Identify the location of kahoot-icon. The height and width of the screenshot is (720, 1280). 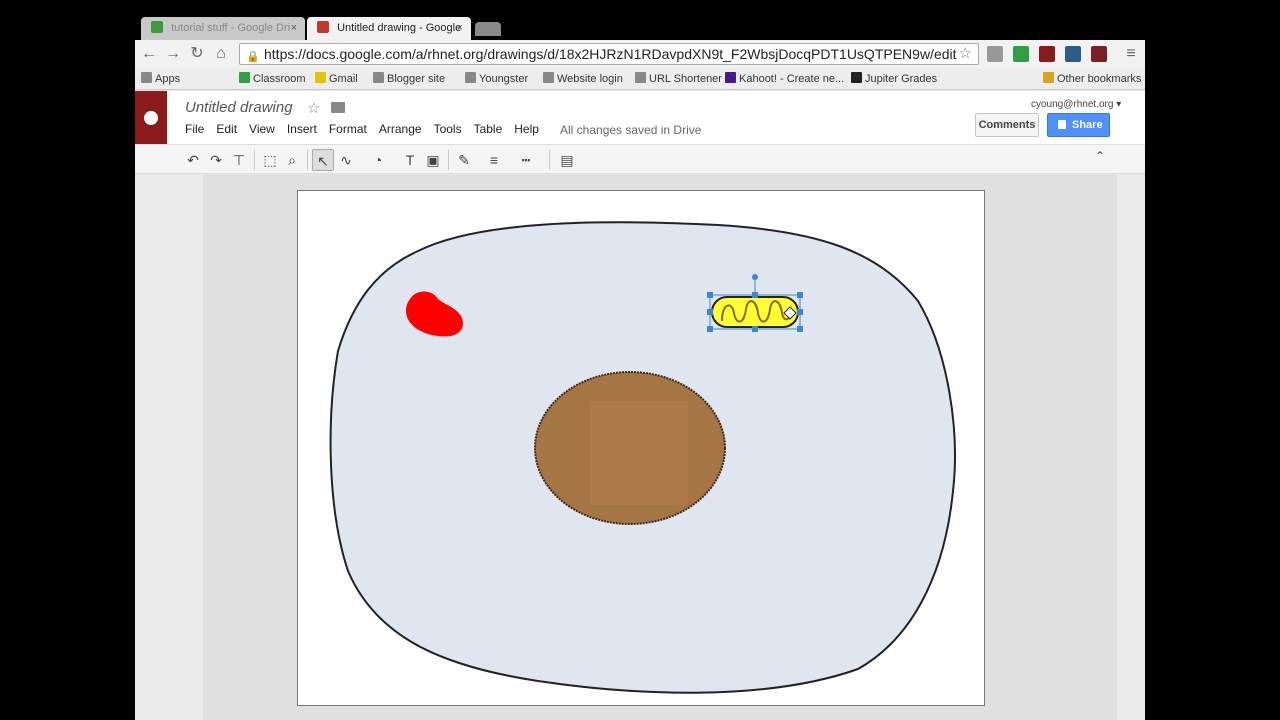
(730, 77).